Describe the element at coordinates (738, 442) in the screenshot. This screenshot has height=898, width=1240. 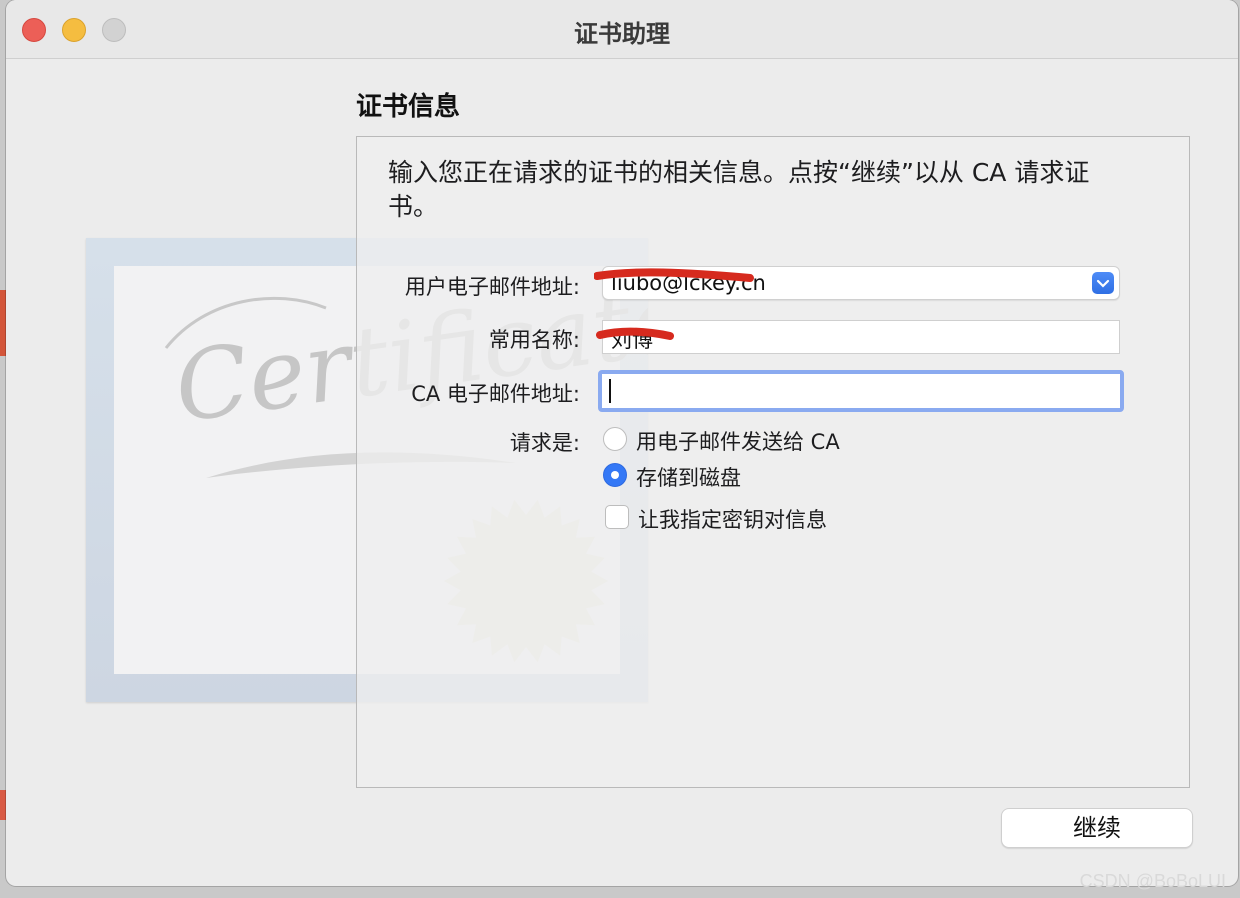
I see `radio-email-ca-label: 用电子邮件发送给 CA` at that location.